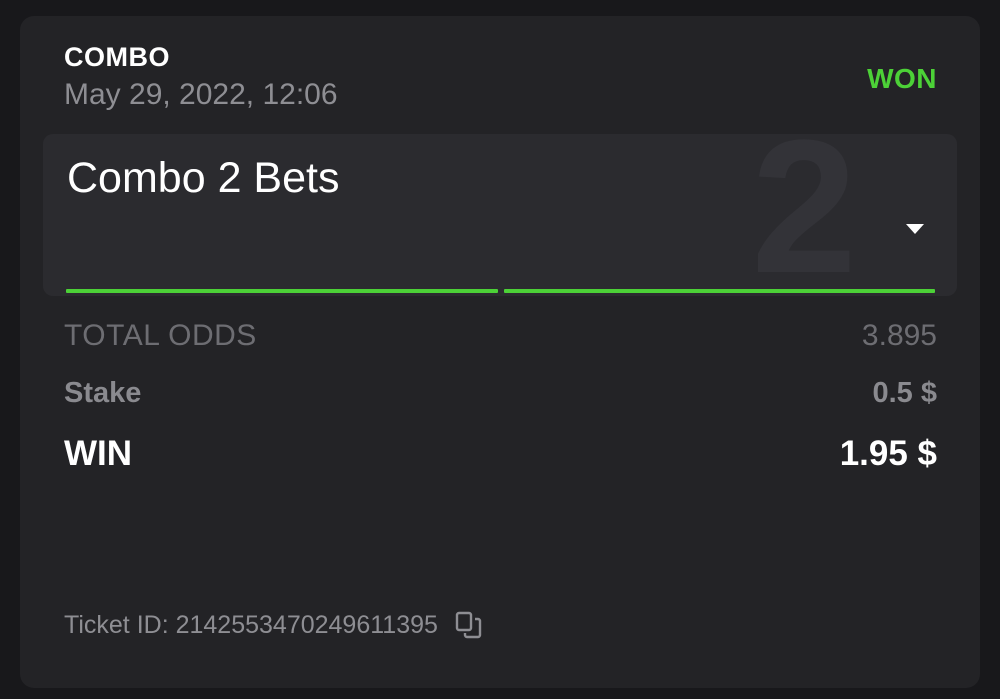 This screenshot has width=1000, height=699. What do you see at coordinates (98, 453) in the screenshot?
I see `win-label: WIN` at bounding box center [98, 453].